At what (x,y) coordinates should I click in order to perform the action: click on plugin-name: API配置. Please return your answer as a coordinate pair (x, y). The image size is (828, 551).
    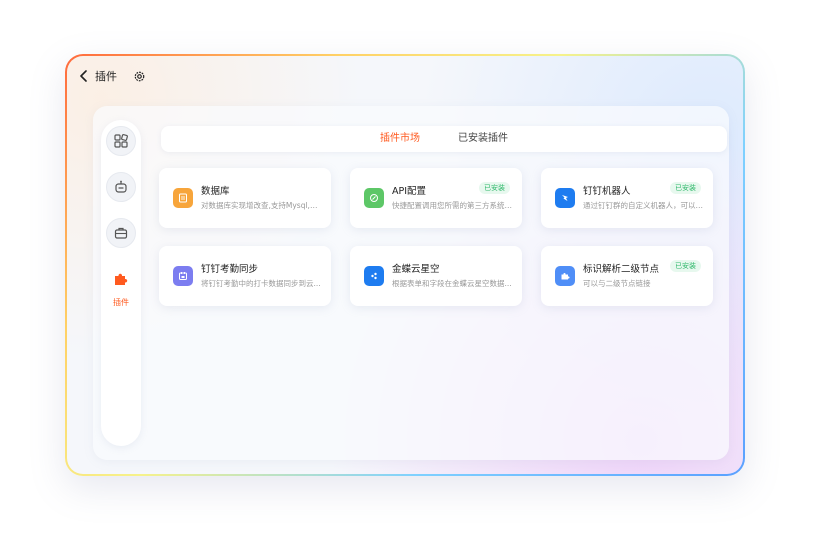
    Looking at the image, I should click on (409, 191).